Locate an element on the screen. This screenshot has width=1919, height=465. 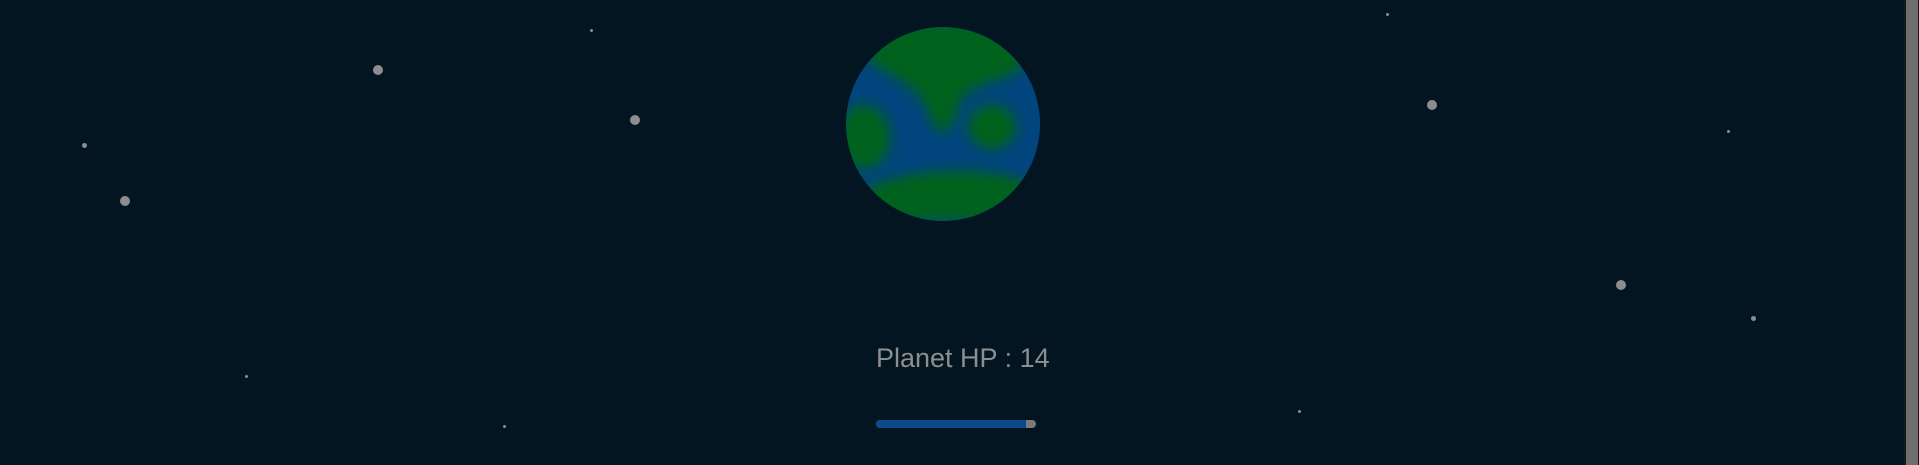
planet-hp-bar-fill is located at coordinates (951, 424).